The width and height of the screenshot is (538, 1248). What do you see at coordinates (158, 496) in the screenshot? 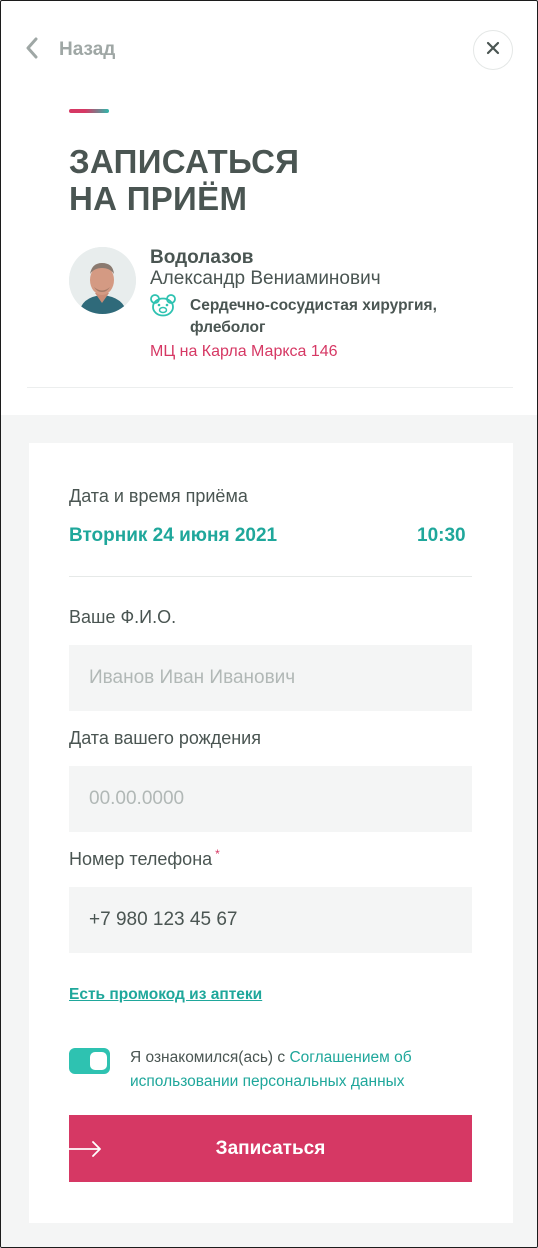
I see `appointment-label: Дата и время приёма` at bounding box center [158, 496].